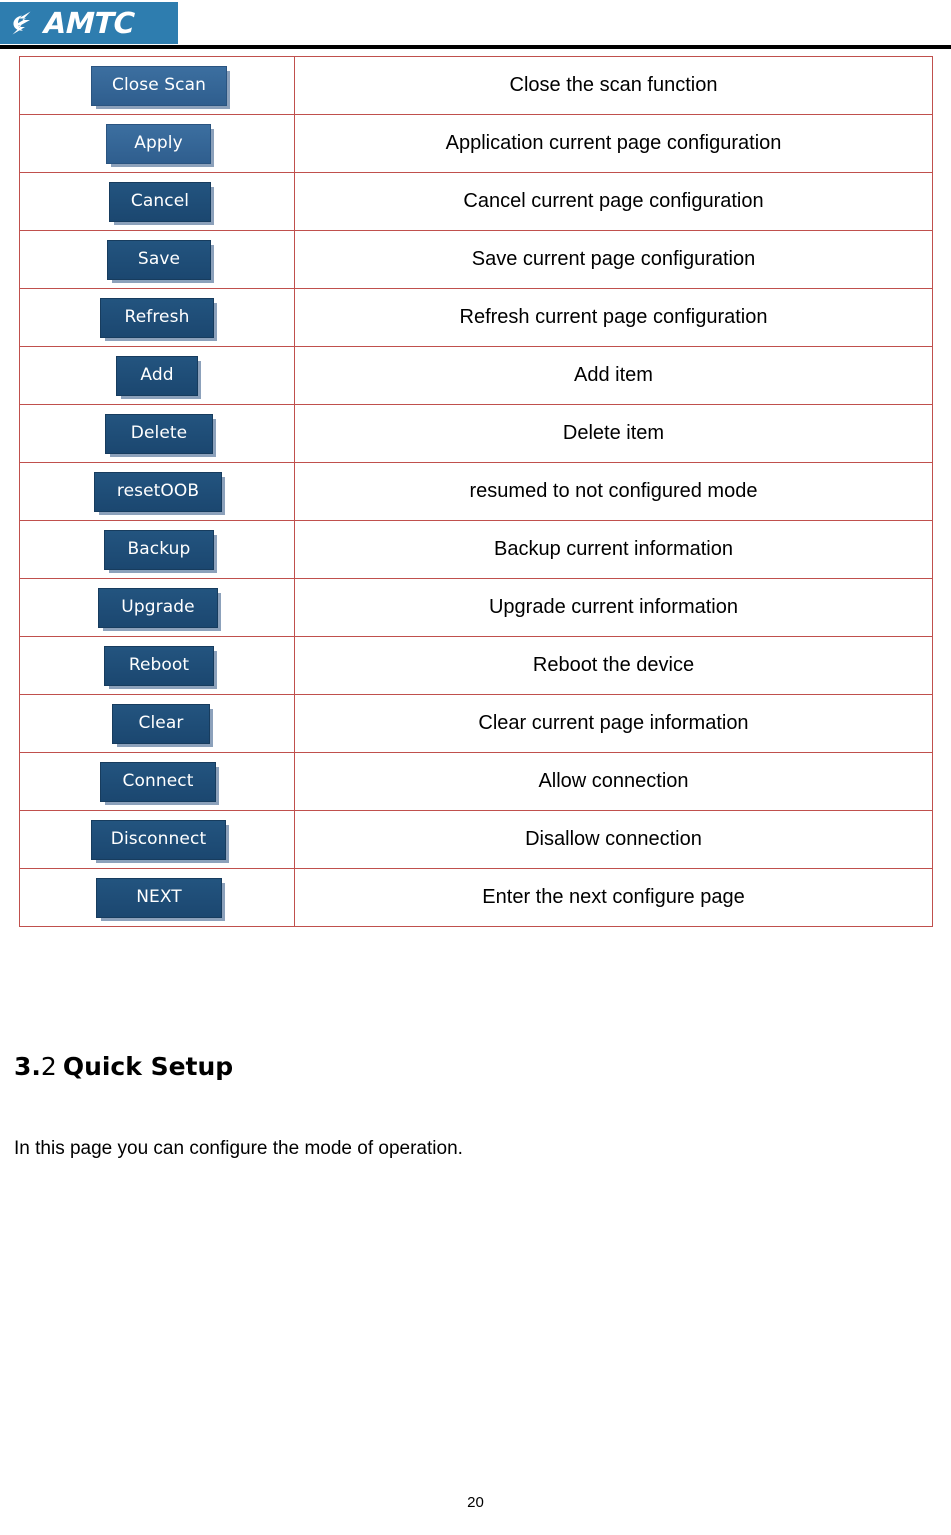  Describe the element at coordinates (613, 143) in the screenshot. I see `description-cell: Application current page configuration` at that location.